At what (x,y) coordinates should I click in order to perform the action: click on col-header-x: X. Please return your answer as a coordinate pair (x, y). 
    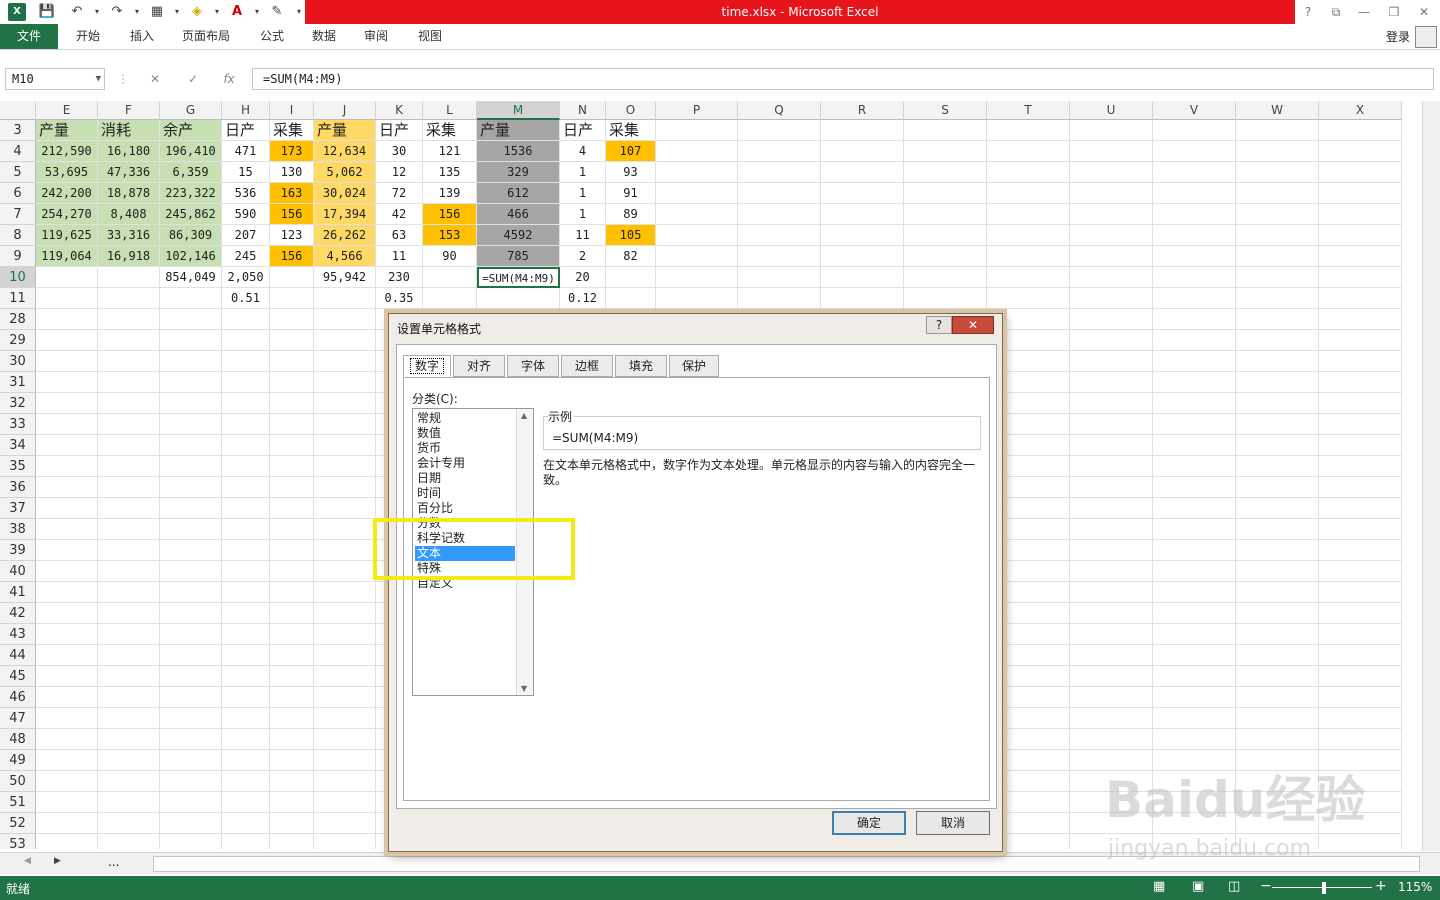
    Looking at the image, I should click on (1360, 110).